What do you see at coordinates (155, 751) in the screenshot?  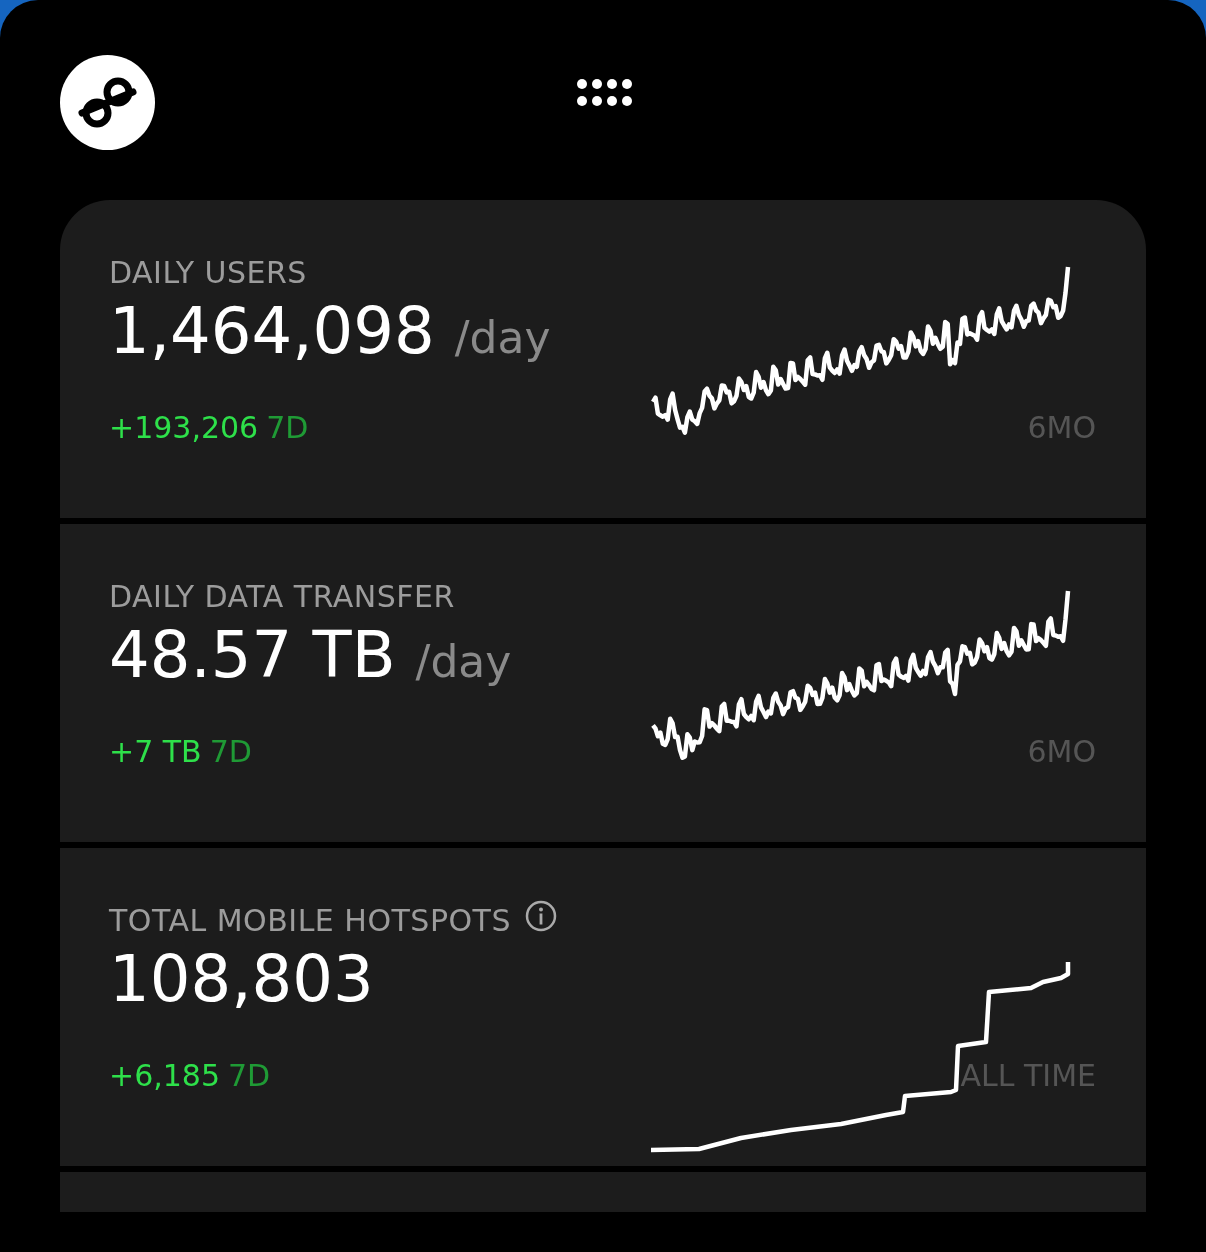 I see `change-value: +7 TB` at bounding box center [155, 751].